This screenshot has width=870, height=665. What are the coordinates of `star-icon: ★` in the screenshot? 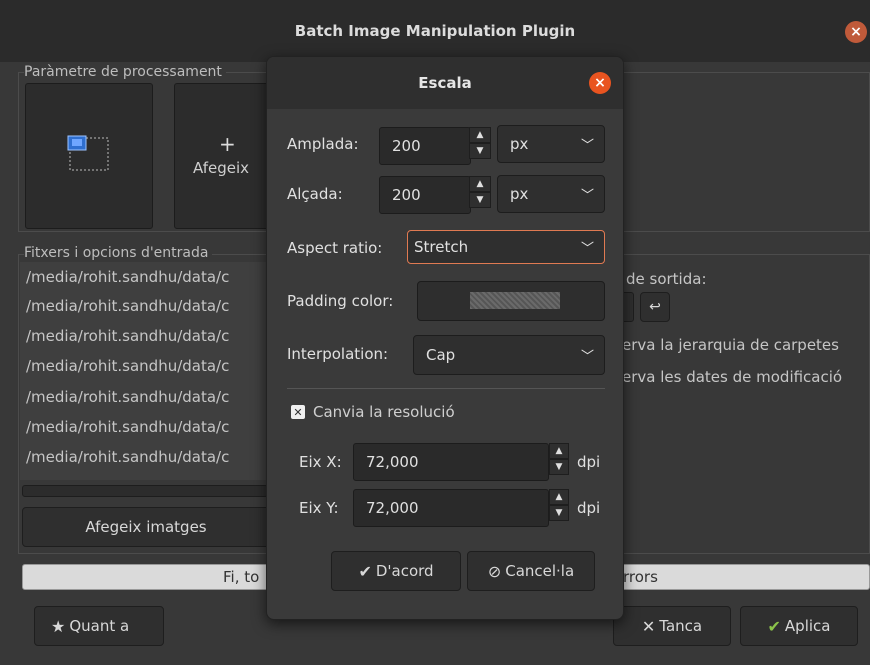 It's located at (58, 626).